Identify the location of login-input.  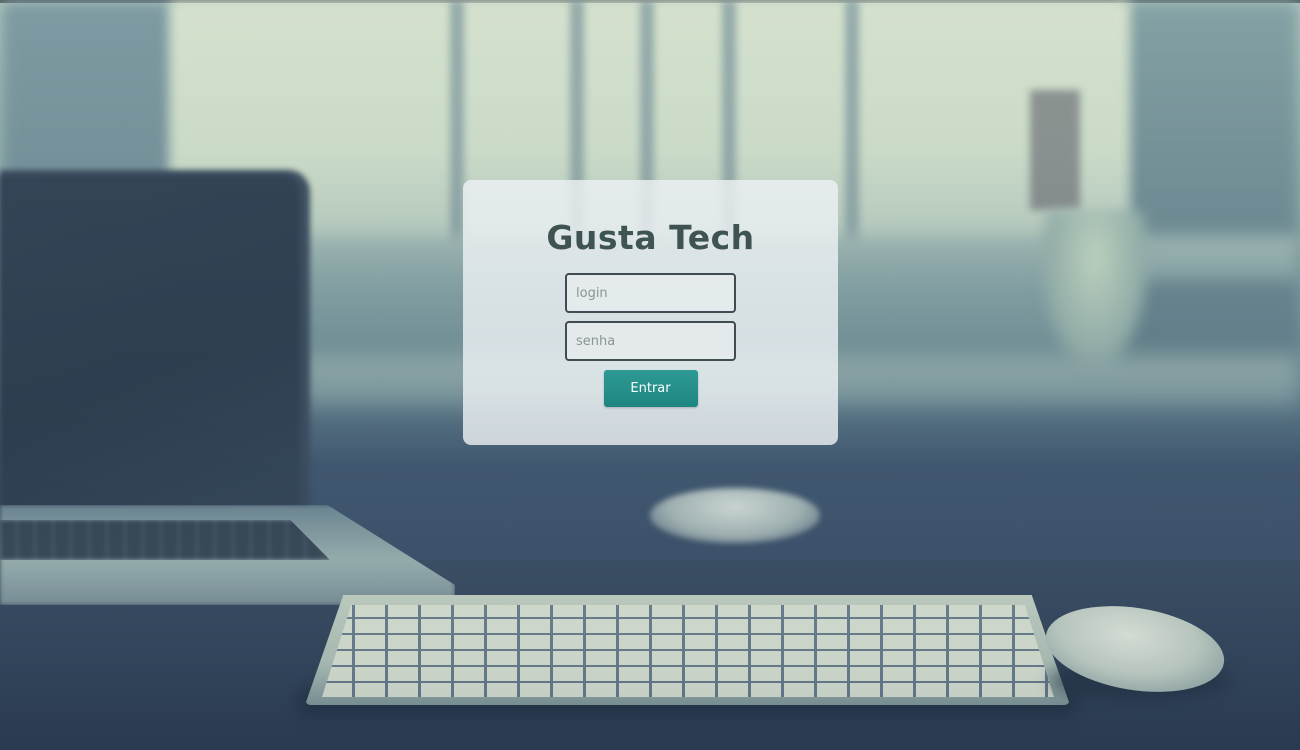
(650, 293).